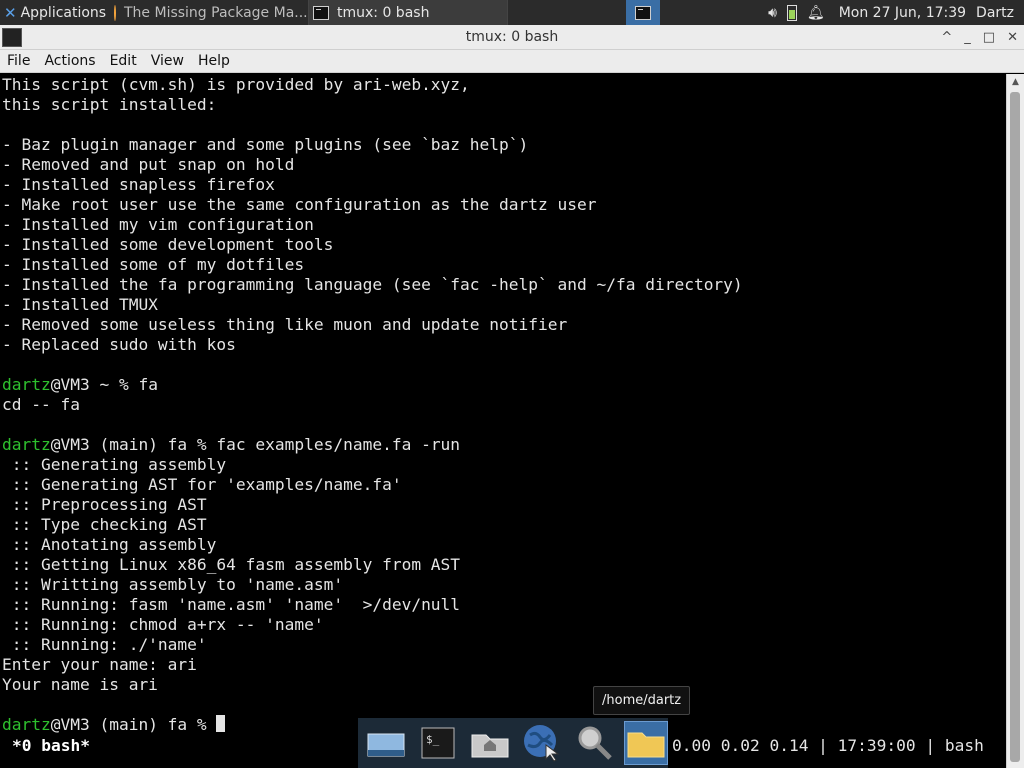 The height and width of the screenshot is (768, 1024). Describe the element at coordinates (772, 13) in the screenshot. I see `volume-icon: 🔊︎` at that location.